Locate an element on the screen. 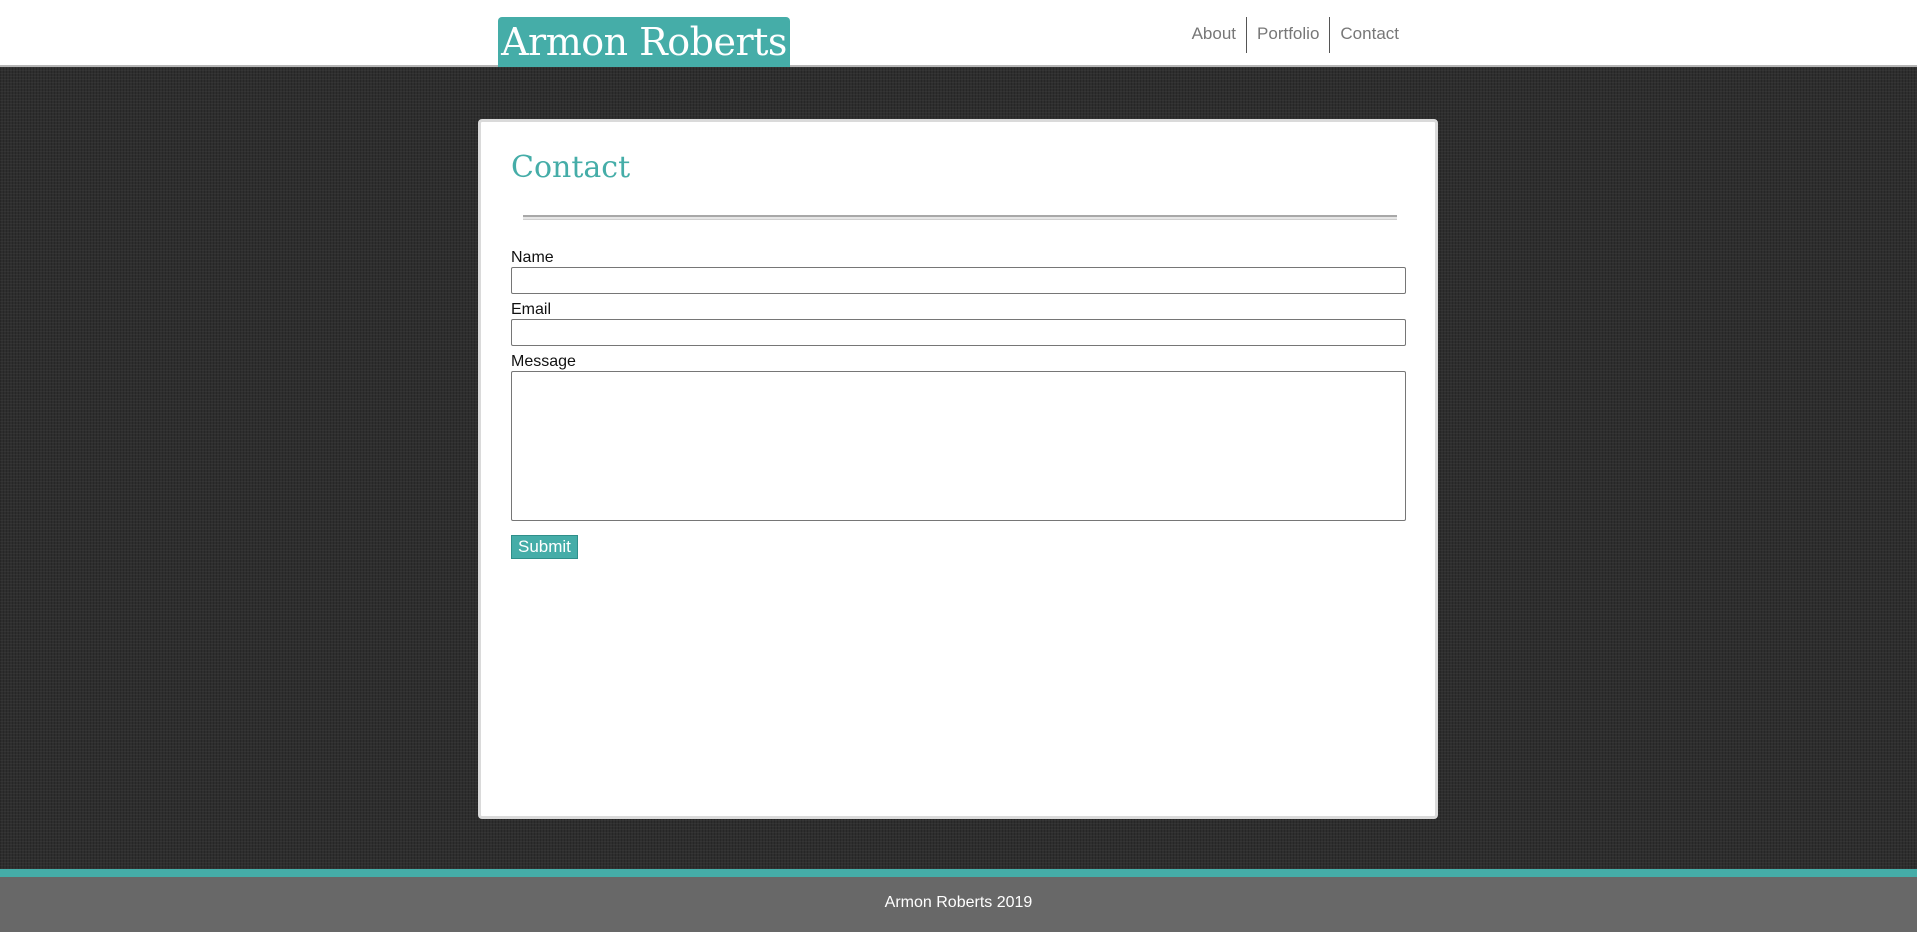 The width and height of the screenshot is (1917, 932). main-nav: About Portfolio Contact is located at coordinates (1295, 35).